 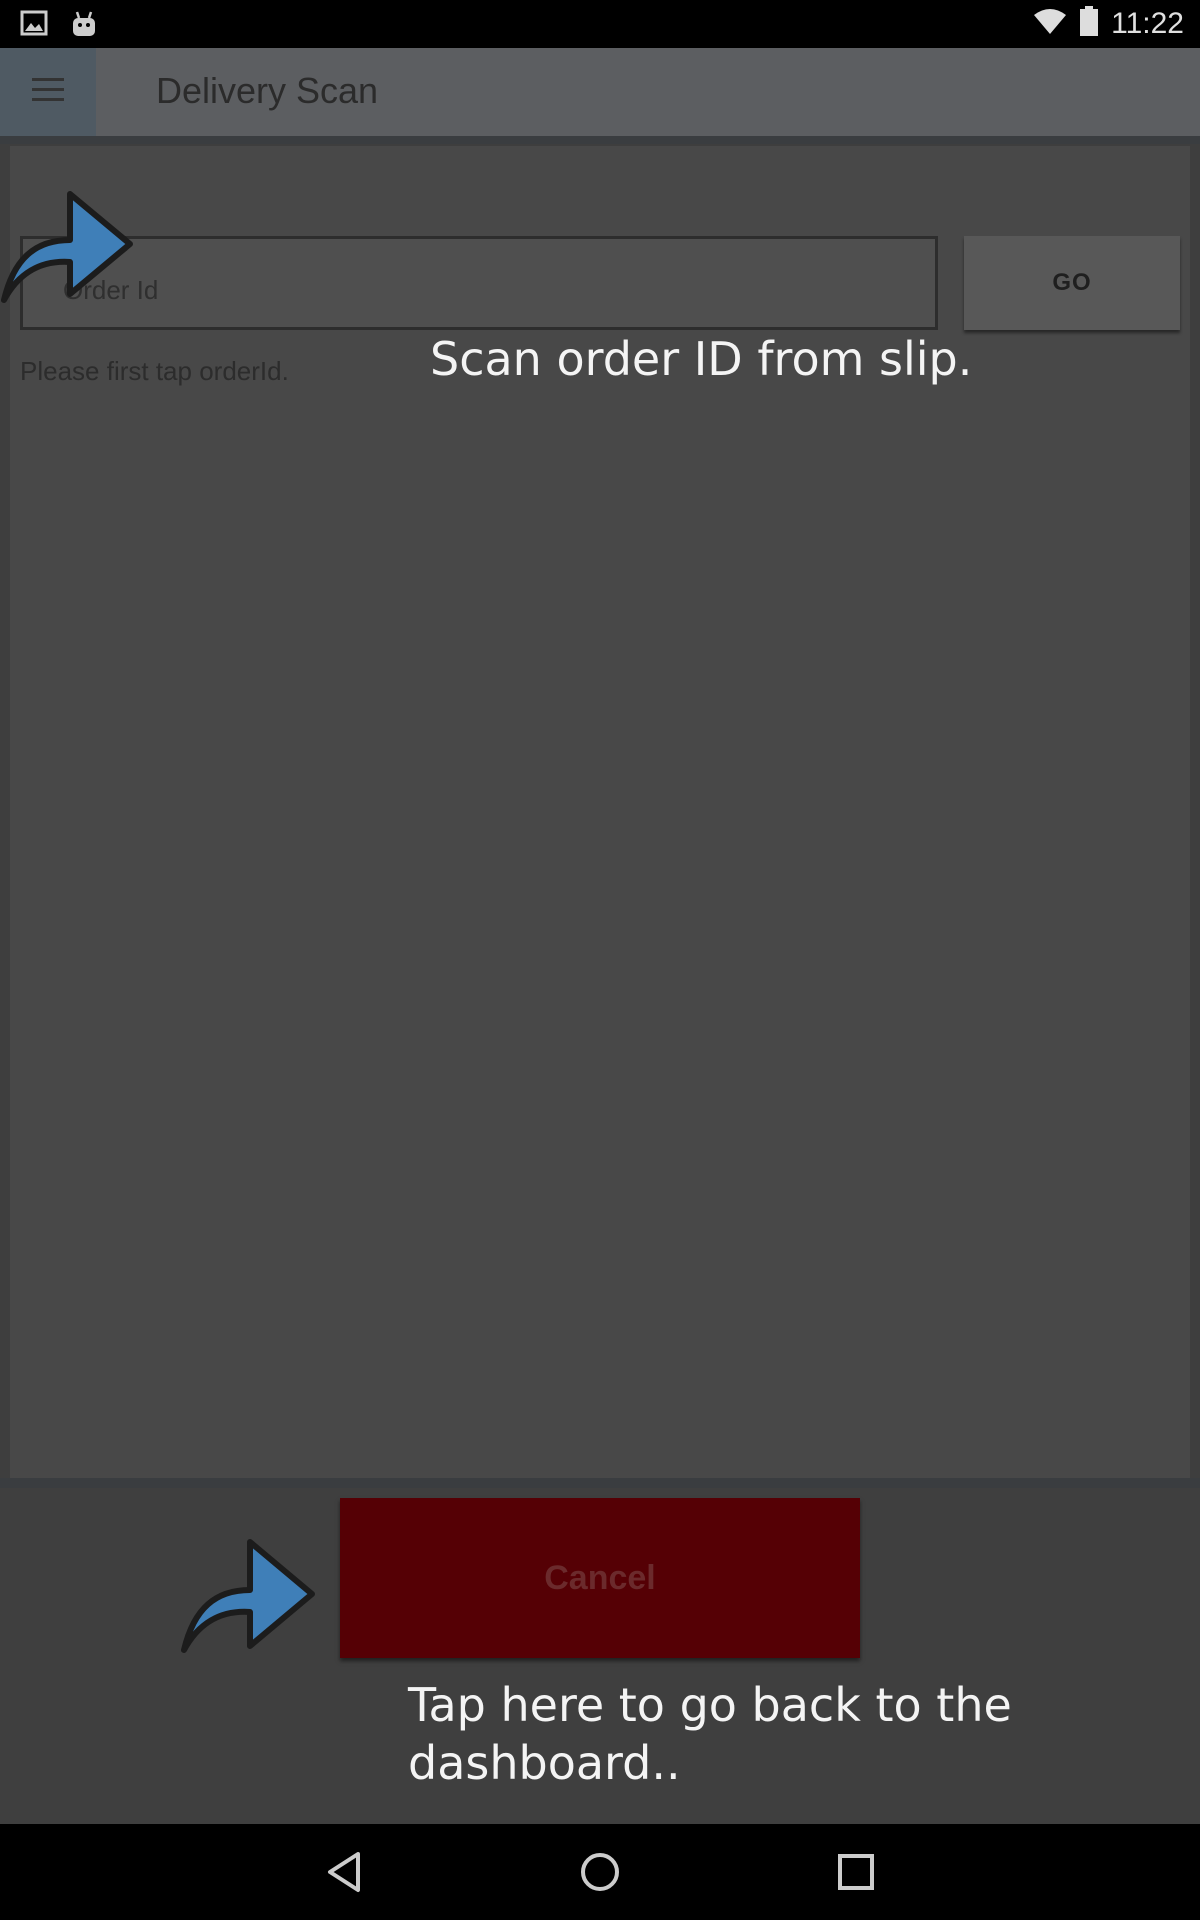 I want to click on scan-tip-text: Scan order ID from slip., so click(x=701, y=359).